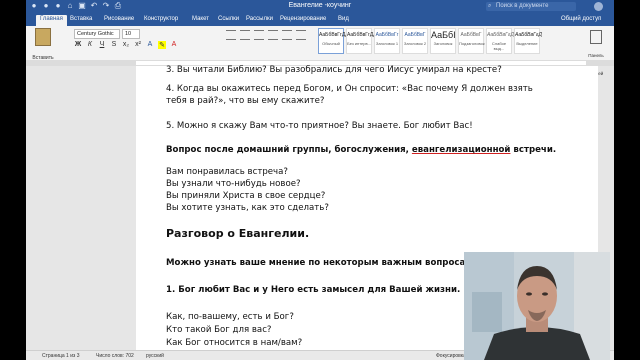 This screenshot has height=360, width=640. What do you see at coordinates (200, 19) in the screenshot?
I see `tab-layout: Макет` at bounding box center [200, 19].